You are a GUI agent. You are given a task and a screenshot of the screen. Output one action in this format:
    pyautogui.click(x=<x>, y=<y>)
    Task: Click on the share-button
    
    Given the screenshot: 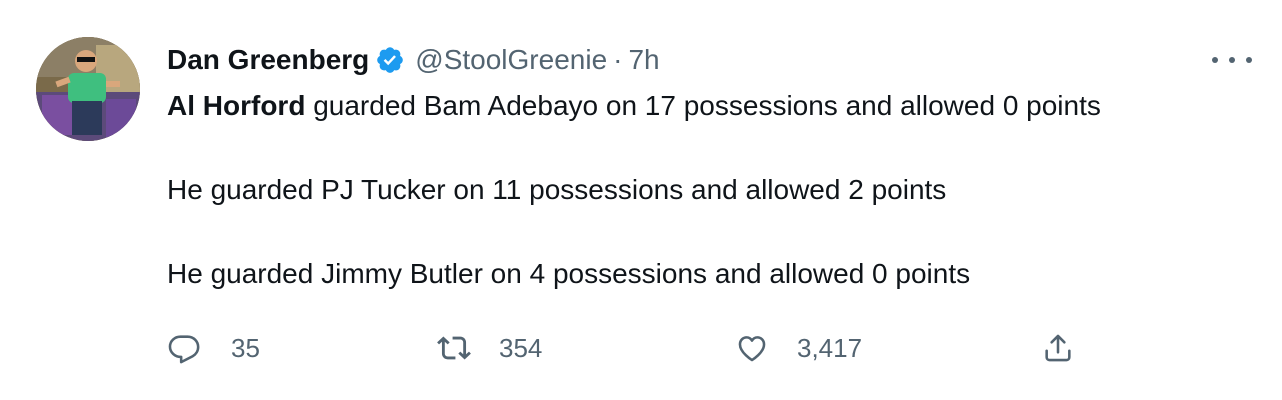 What is the action you would take?
    pyautogui.click(x=1058, y=348)
    